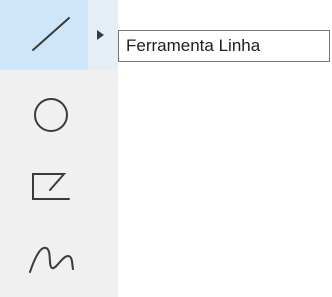  What do you see at coordinates (51, 35) in the screenshot?
I see `line-icon` at bounding box center [51, 35].